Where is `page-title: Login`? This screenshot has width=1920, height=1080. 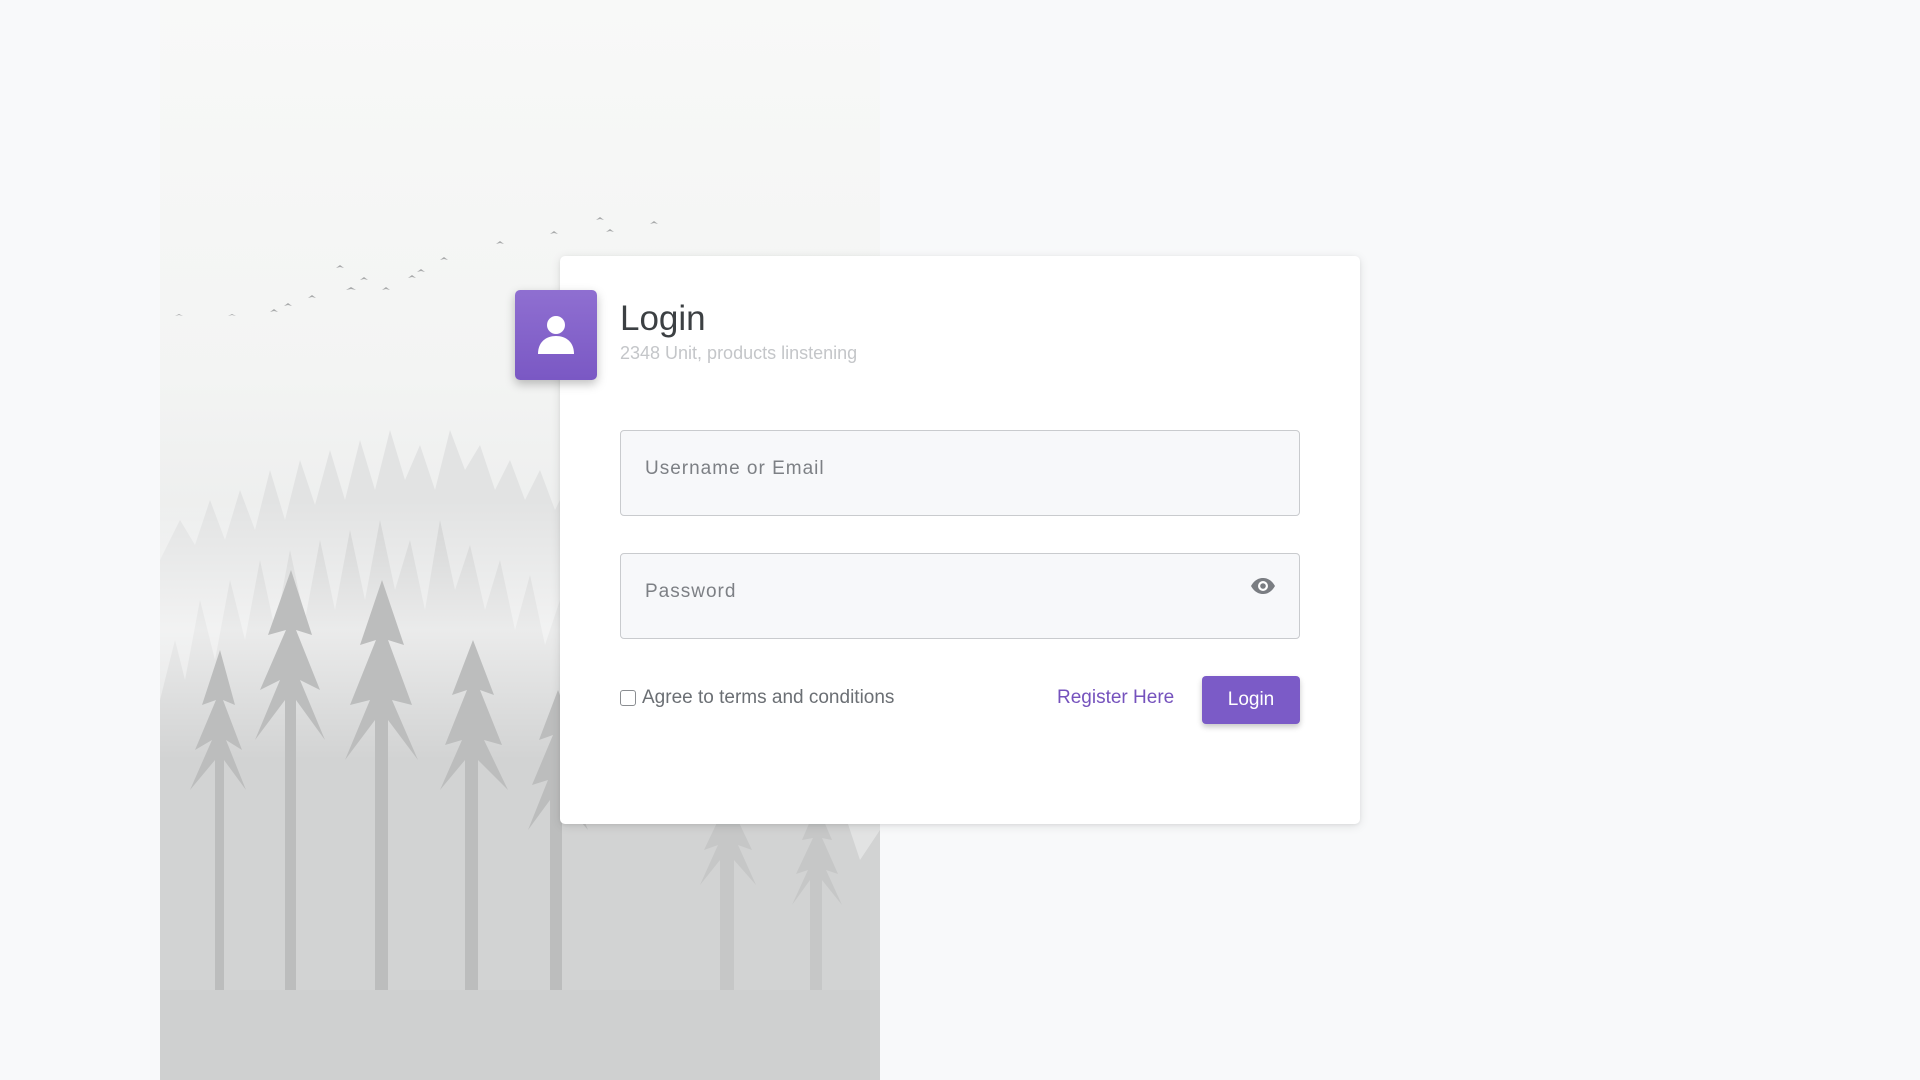 page-title: Login is located at coordinates (663, 318).